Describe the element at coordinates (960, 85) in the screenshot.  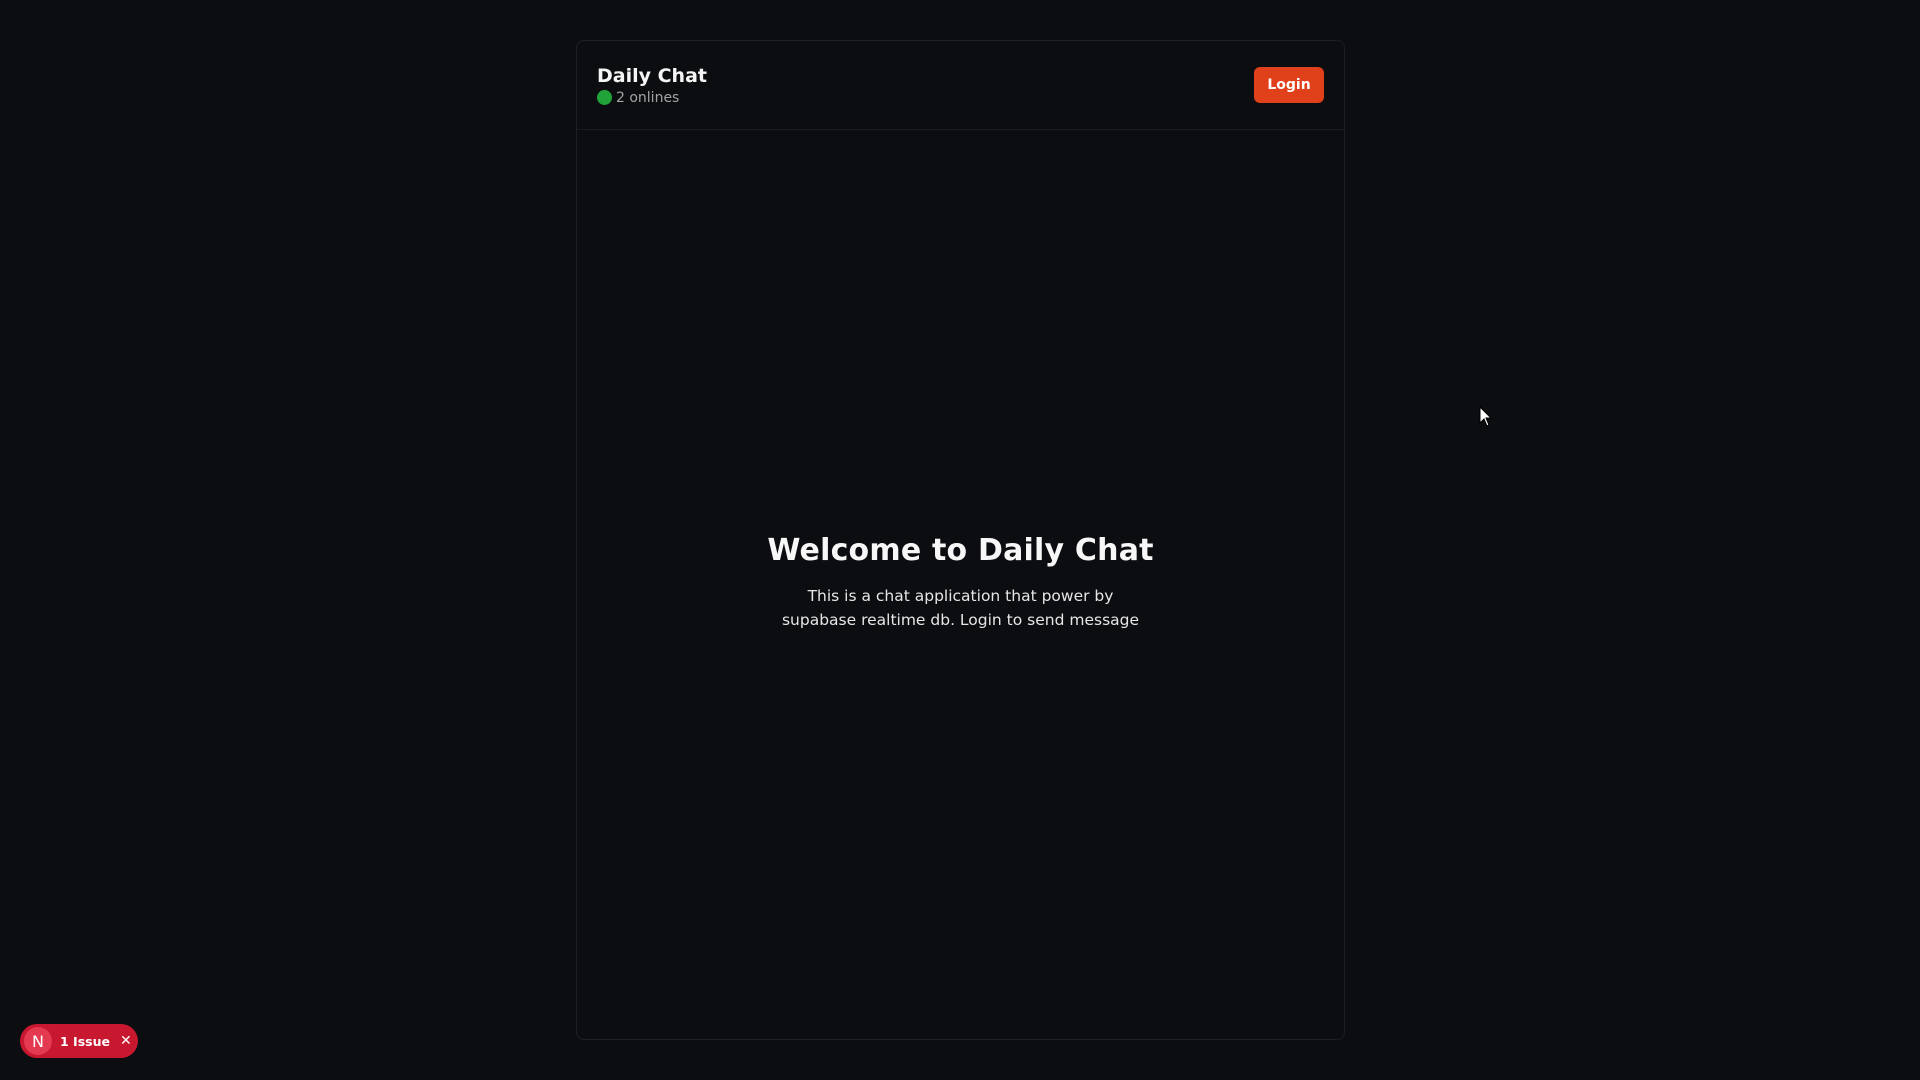
I see `chat-header: Daily Chat 2 onlines Login` at that location.